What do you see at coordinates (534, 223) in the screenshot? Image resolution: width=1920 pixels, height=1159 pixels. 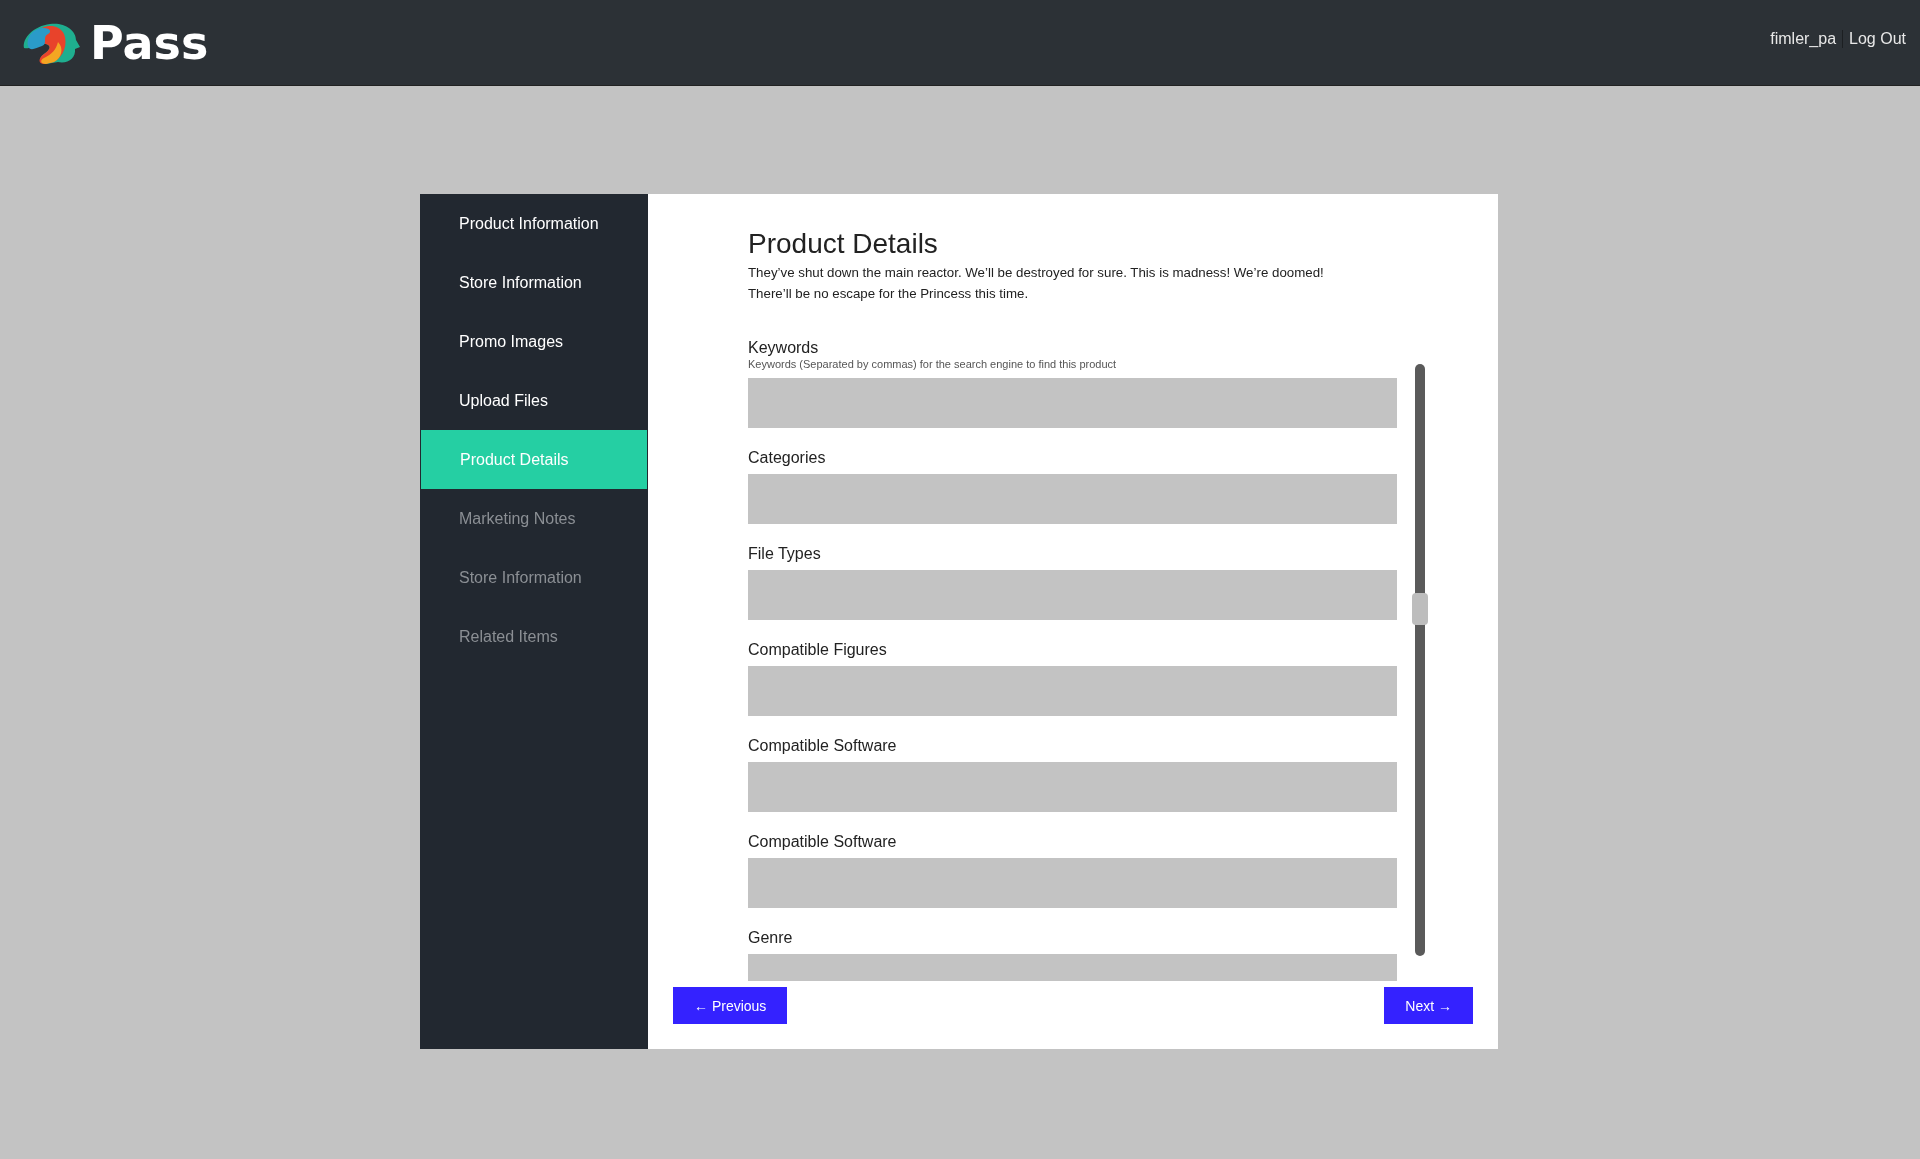 I see `sidebar-item: Product Information` at bounding box center [534, 223].